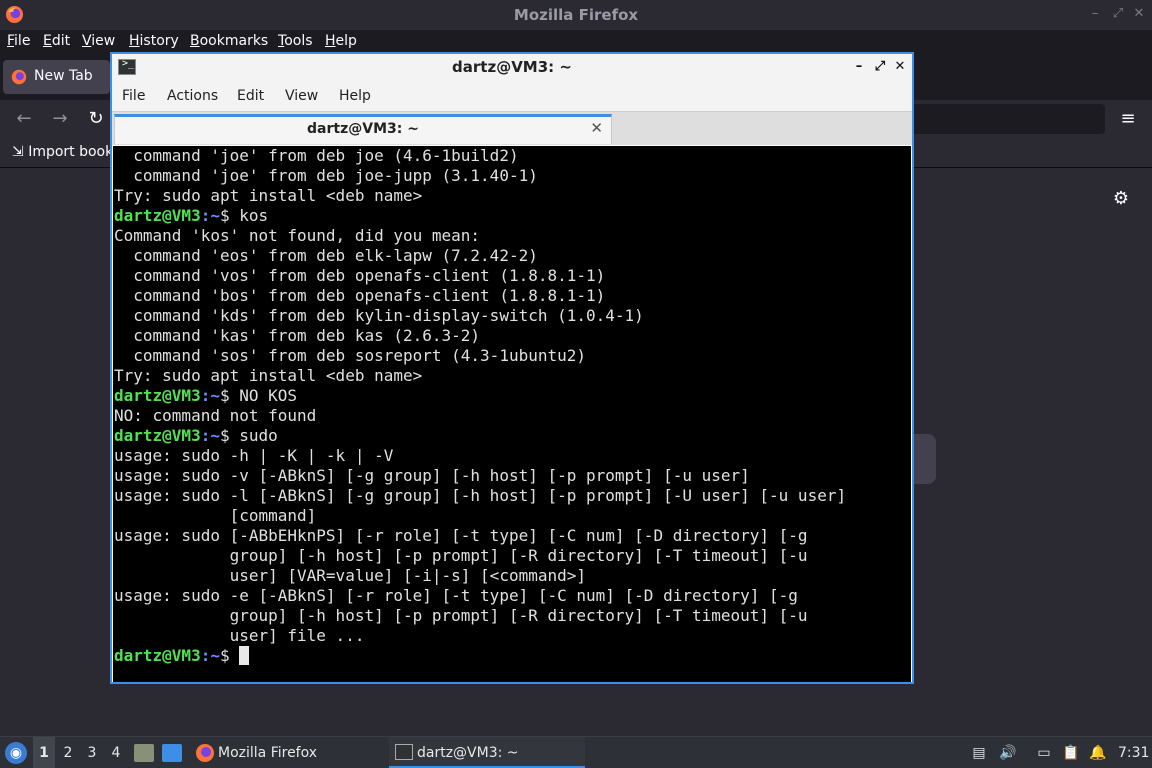 The width and height of the screenshot is (1152, 768). I want to click on clipboard-icon: 📋, so click(1071, 753).